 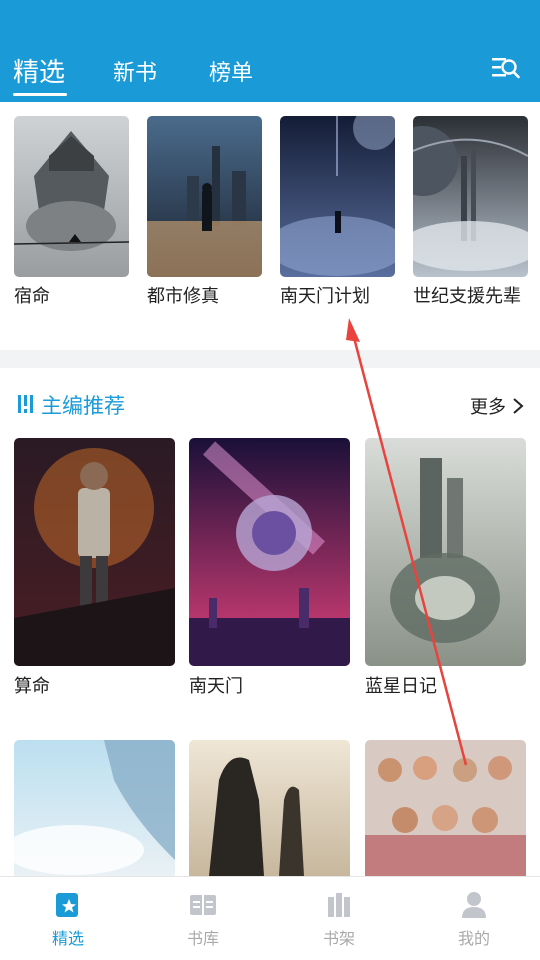 I want to click on top-header: 精选 新书 榜单, so click(x=270, y=51).